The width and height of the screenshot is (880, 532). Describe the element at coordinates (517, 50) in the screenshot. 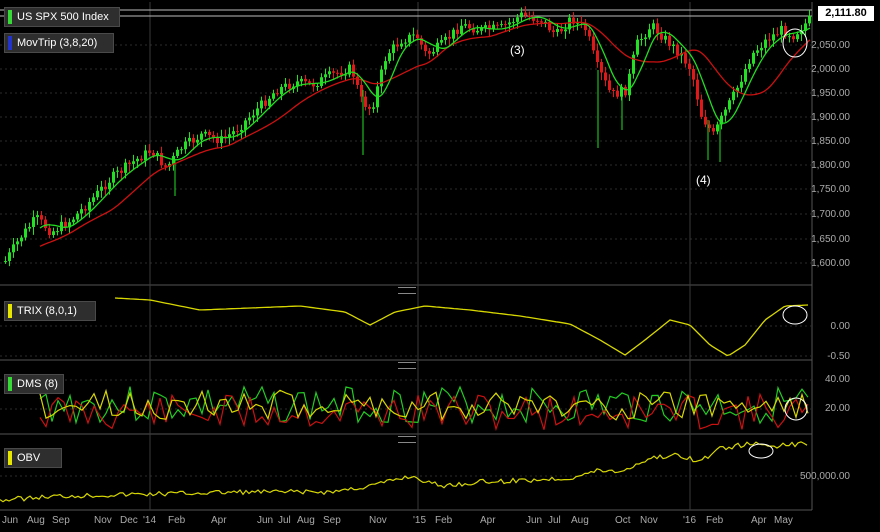

I see `wave-annotation-3: (3)` at that location.